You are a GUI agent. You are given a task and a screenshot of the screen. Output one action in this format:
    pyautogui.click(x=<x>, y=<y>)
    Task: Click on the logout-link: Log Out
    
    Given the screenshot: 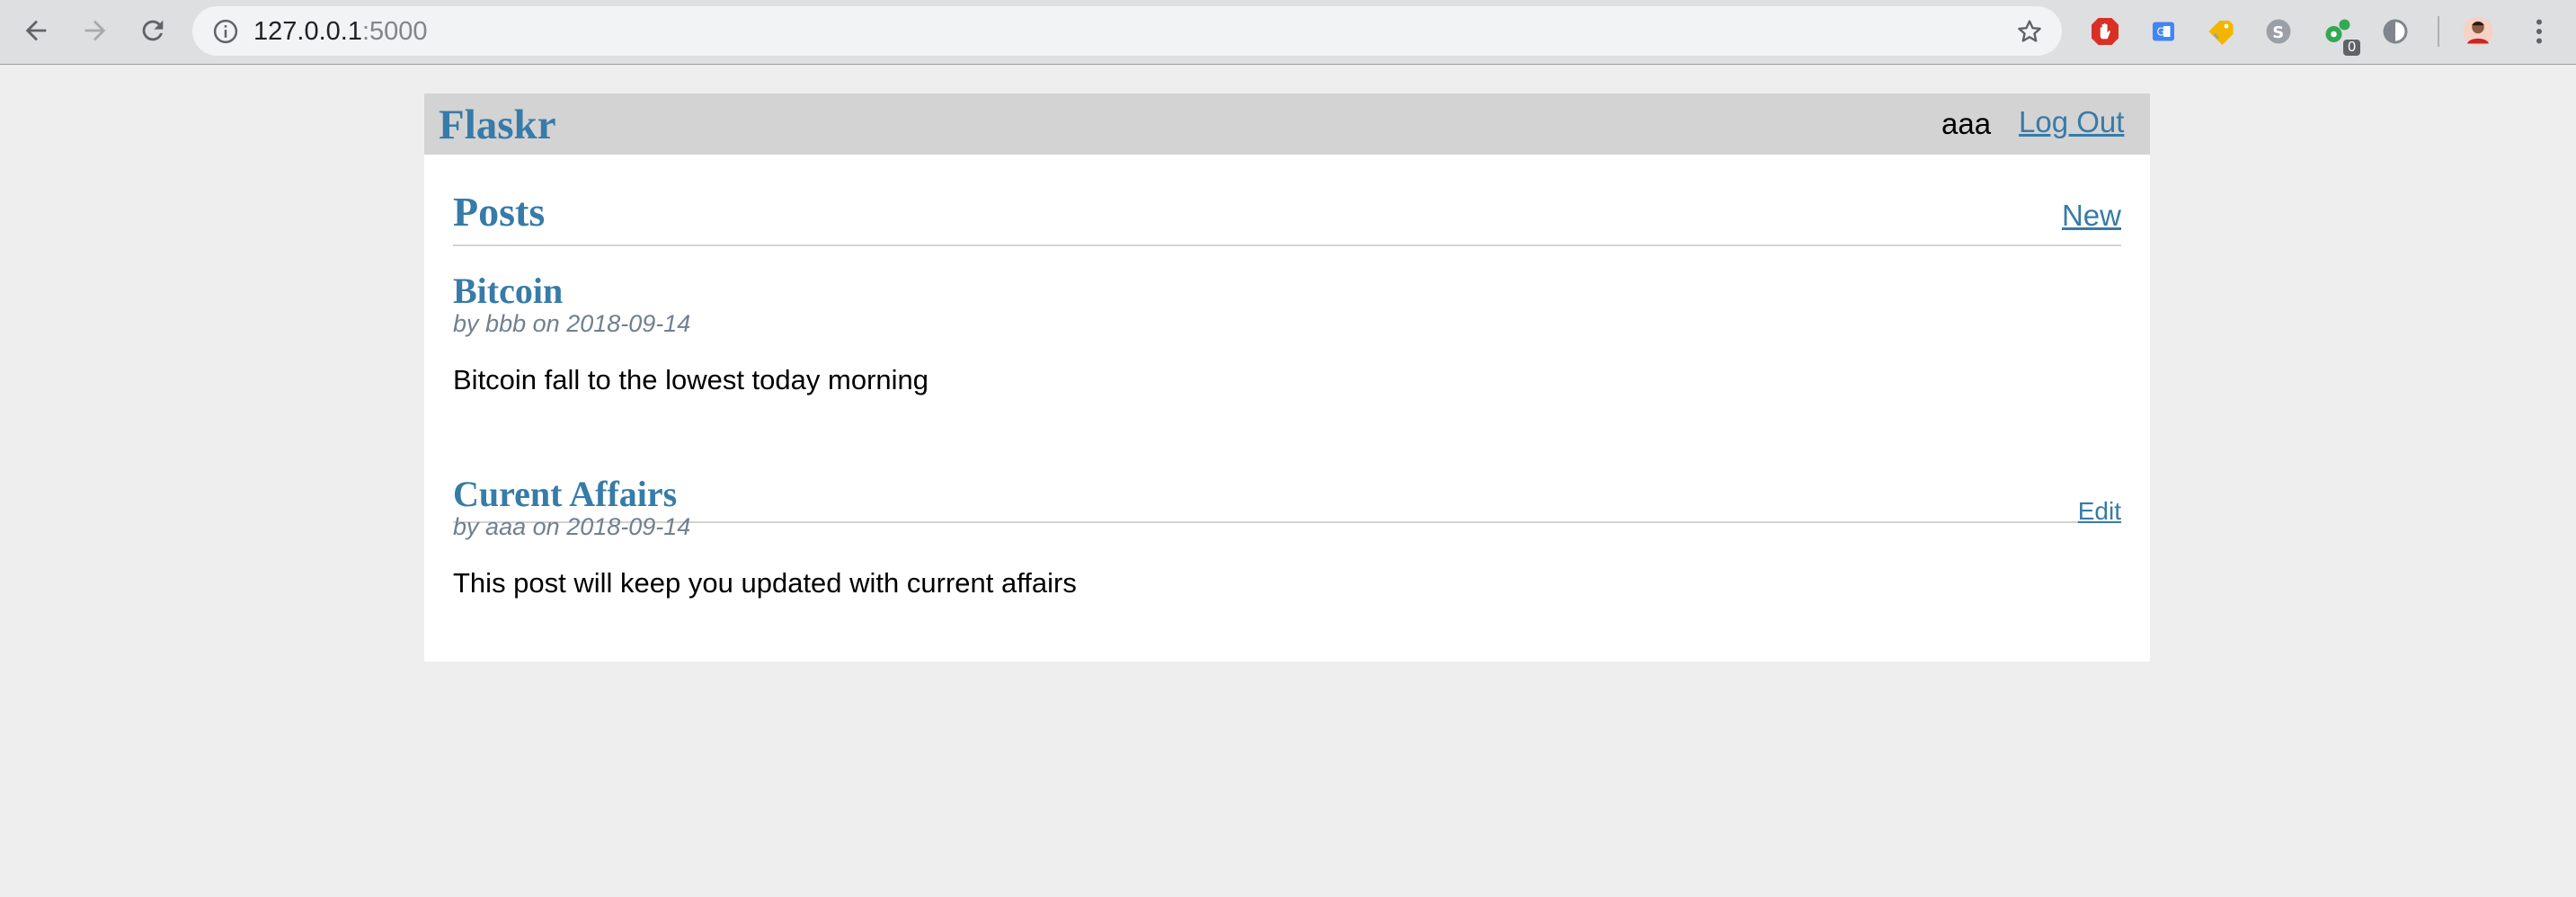 What is the action you would take?
    pyautogui.click(x=2071, y=122)
    